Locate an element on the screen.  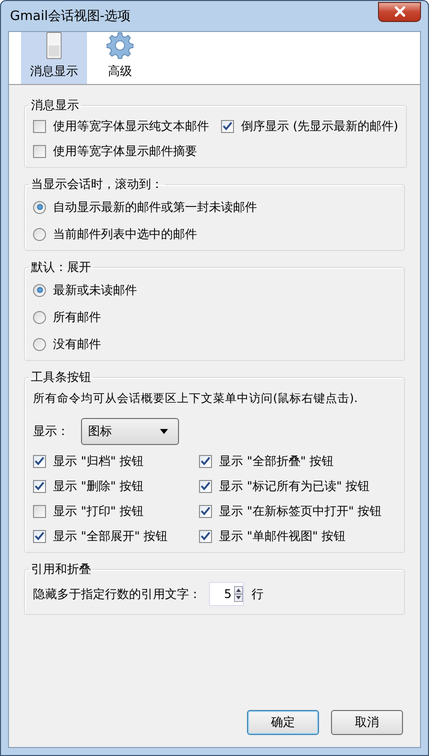
spin-arrows-icon is located at coordinates (238, 594).